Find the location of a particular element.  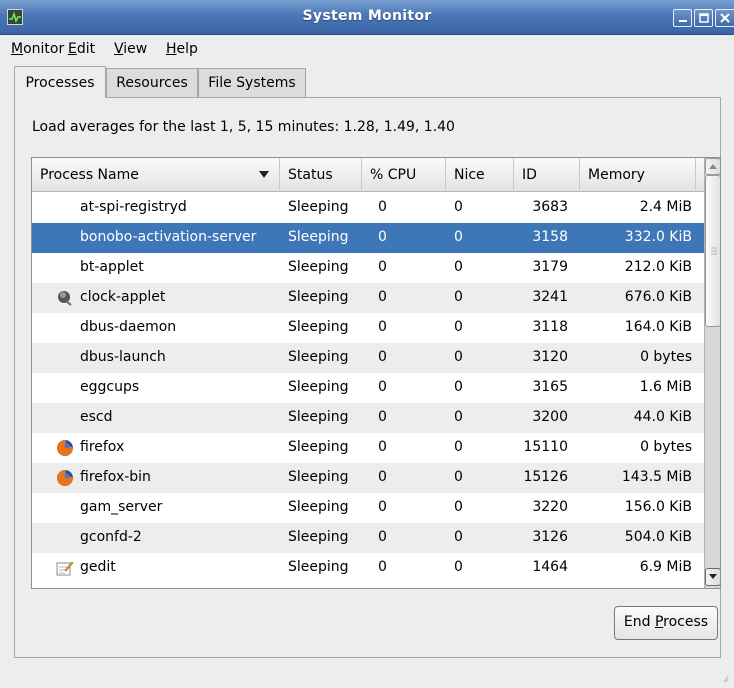

menu-help-label: elp is located at coordinates (187, 49).